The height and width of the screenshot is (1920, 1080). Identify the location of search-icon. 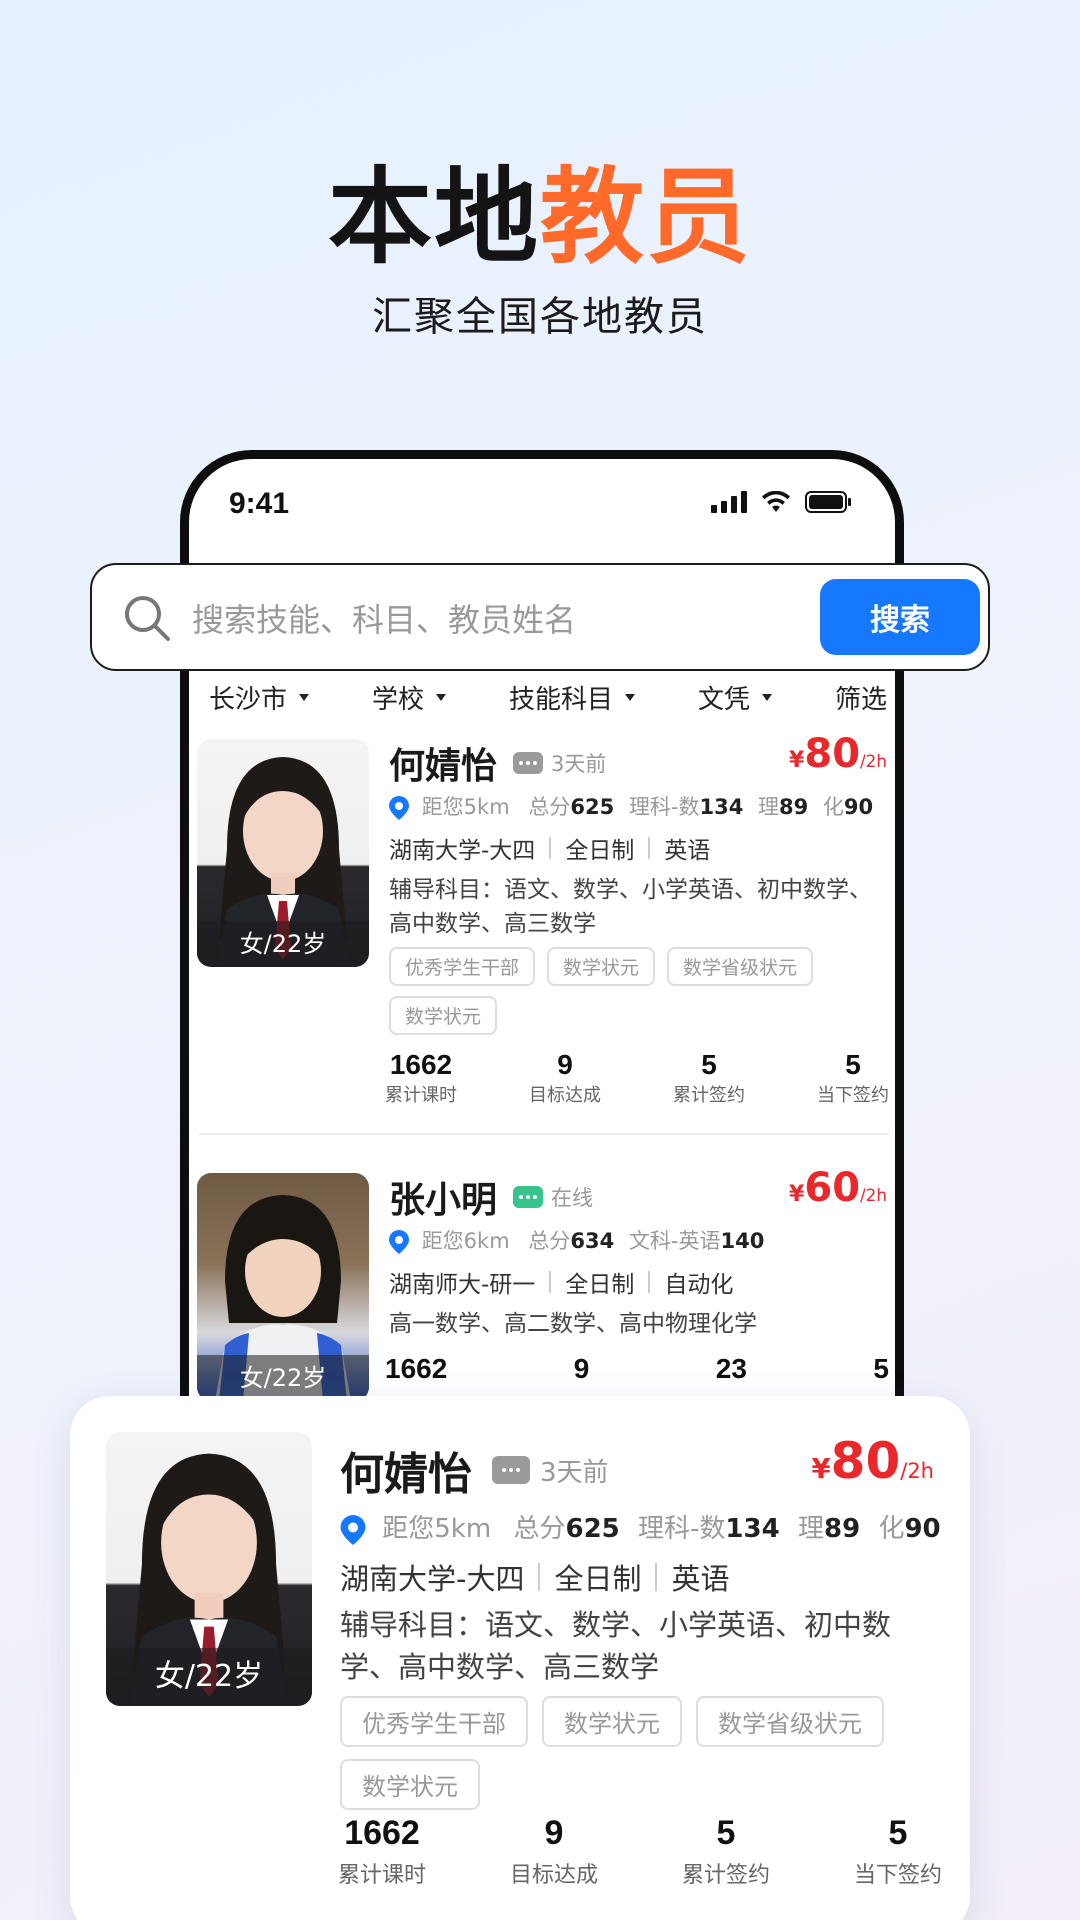
(147, 618).